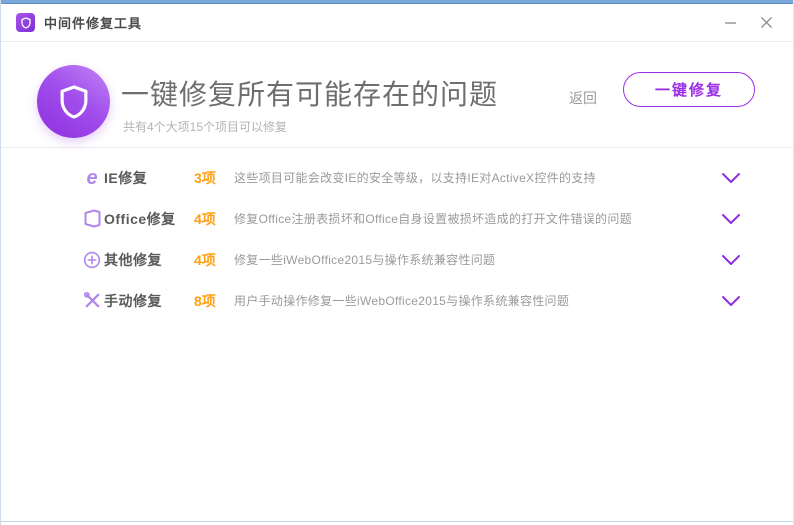  What do you see at coordinates (25, 22) in the screenshot?
I see `app-logo-shield-icon` at bounding box center [25, 22].